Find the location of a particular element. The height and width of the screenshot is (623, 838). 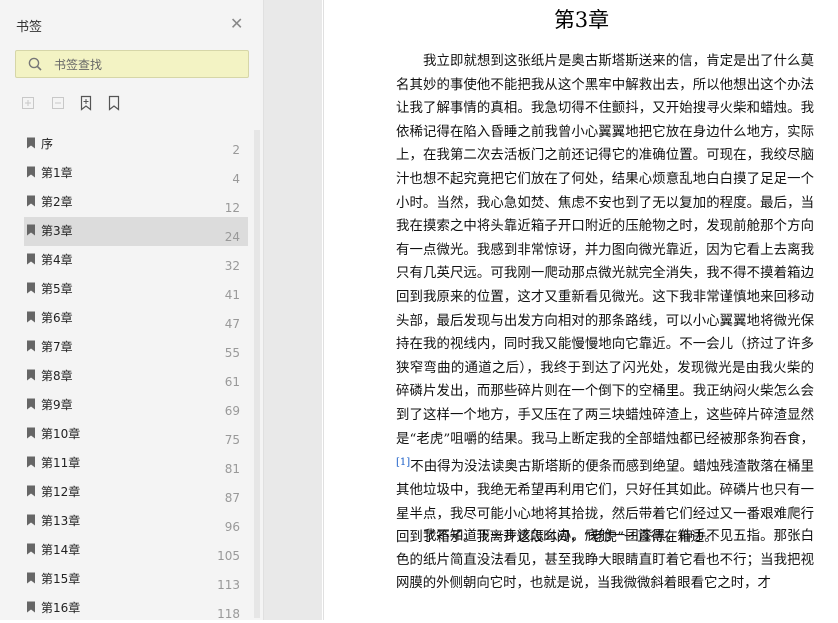

bookmark-item: 第14章 105 is located at coordinates (136, 550).